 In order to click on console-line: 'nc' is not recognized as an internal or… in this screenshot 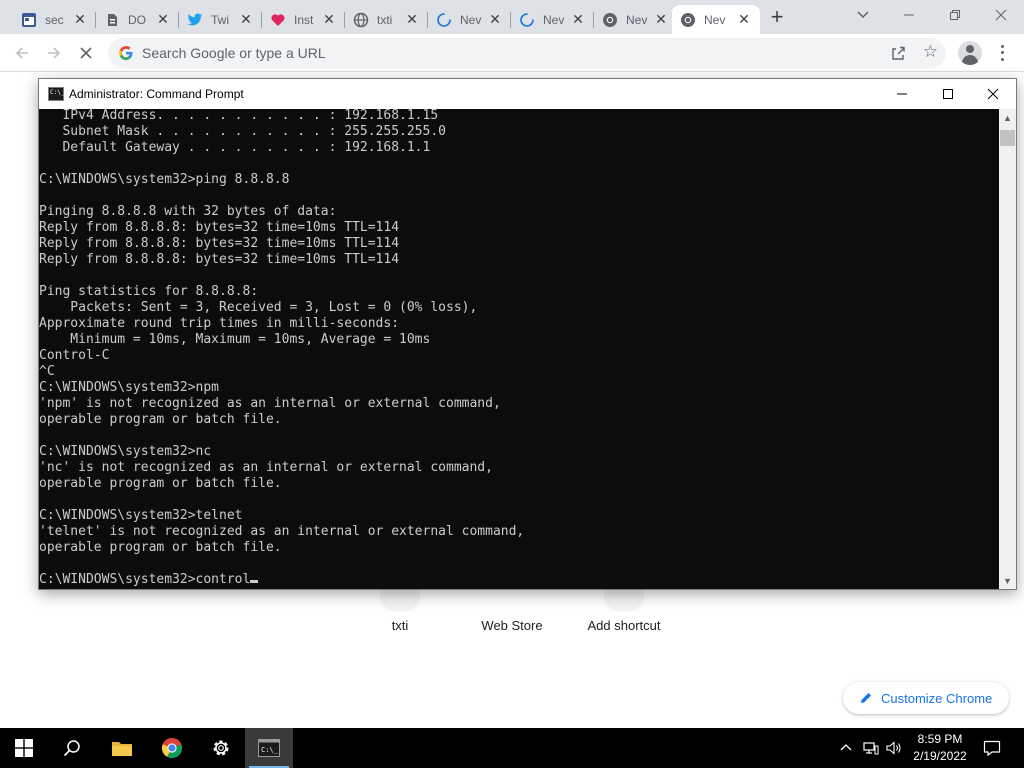, I will do `click(266, 467)`.